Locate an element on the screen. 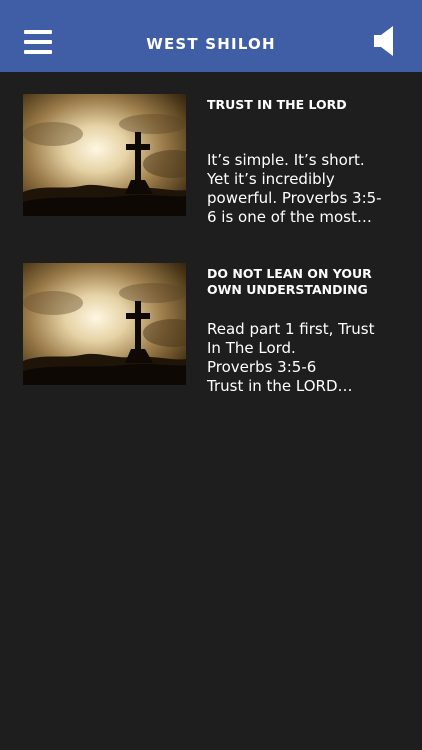 The width and height of the screenshot is (422, 750). app-title: WEST SHILOH is located at coordinates (211, 44).